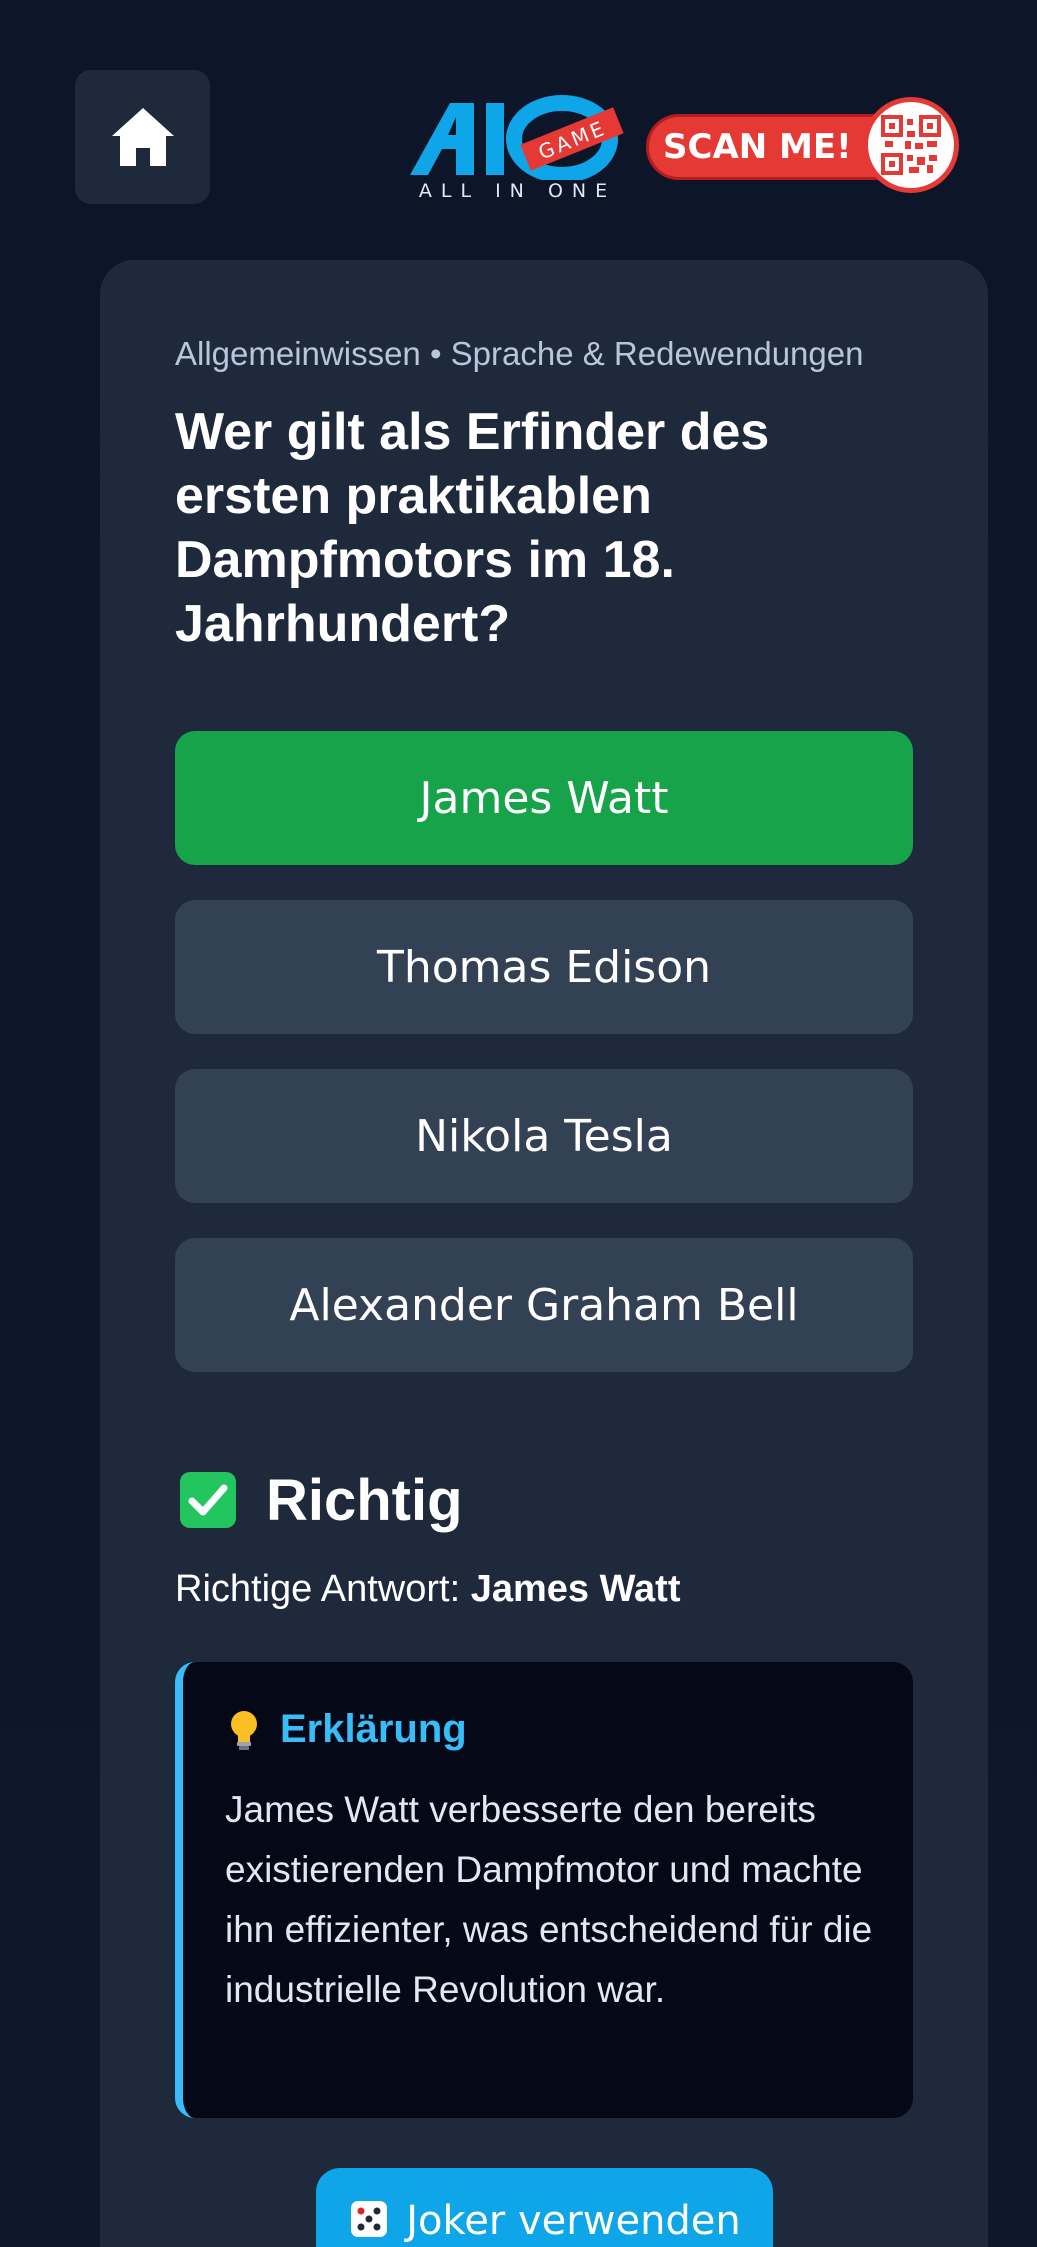  I want to click on aio-logo-mark: GAME, so click(517, 139).